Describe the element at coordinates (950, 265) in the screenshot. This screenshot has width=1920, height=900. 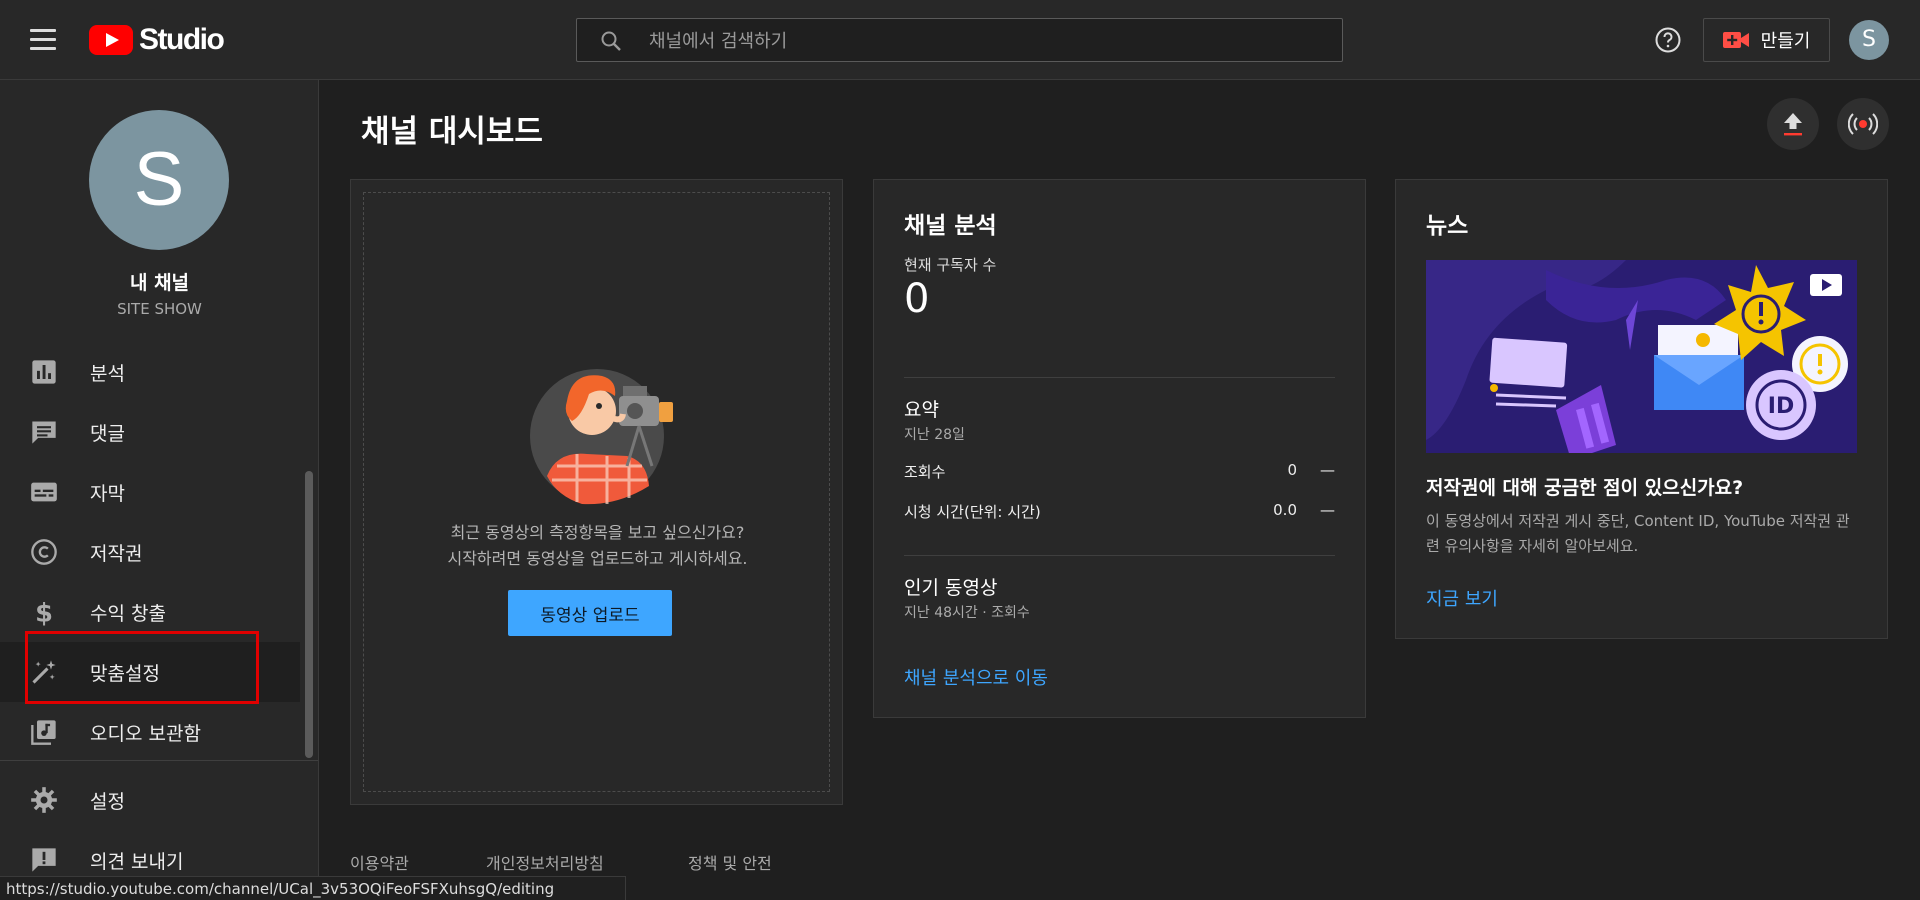
I see `subscribers-label: 현재 구독자 수` at that location.